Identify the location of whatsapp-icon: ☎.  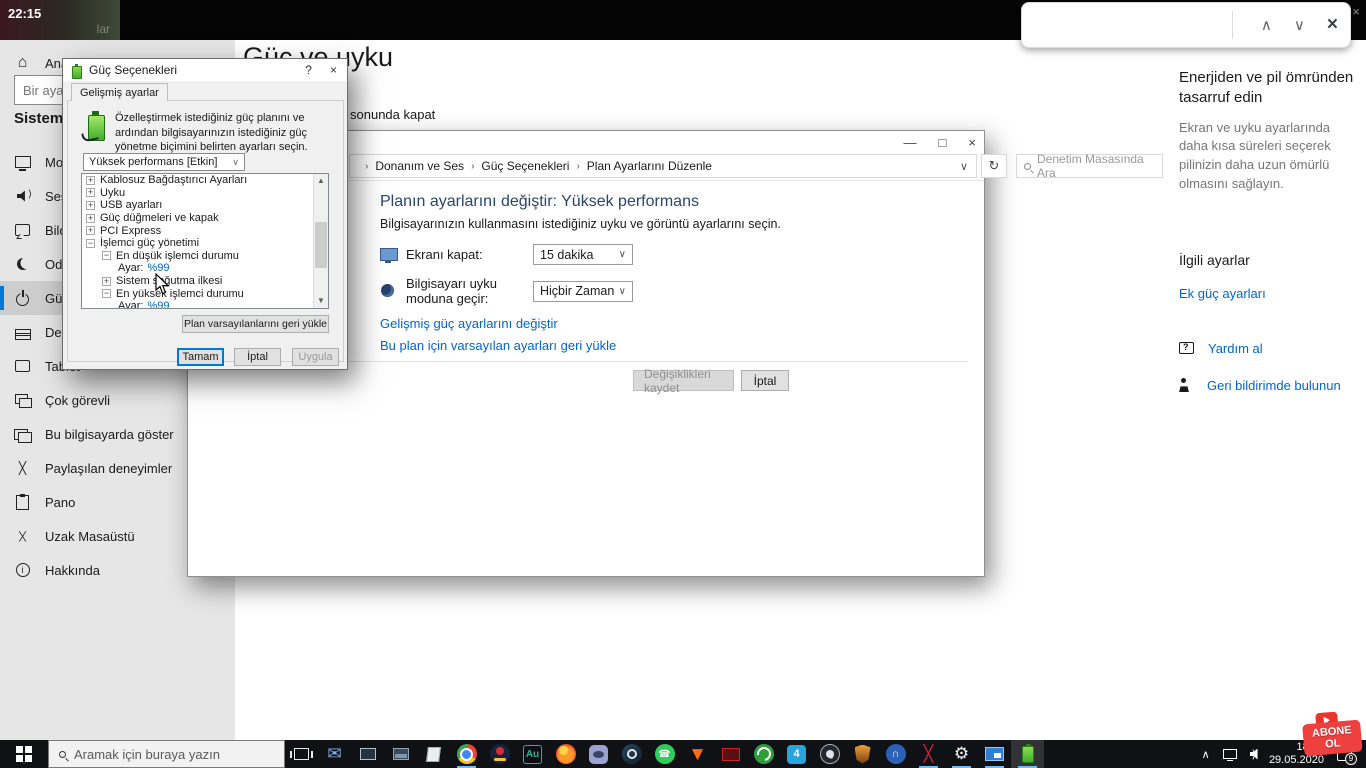
(664, 754).